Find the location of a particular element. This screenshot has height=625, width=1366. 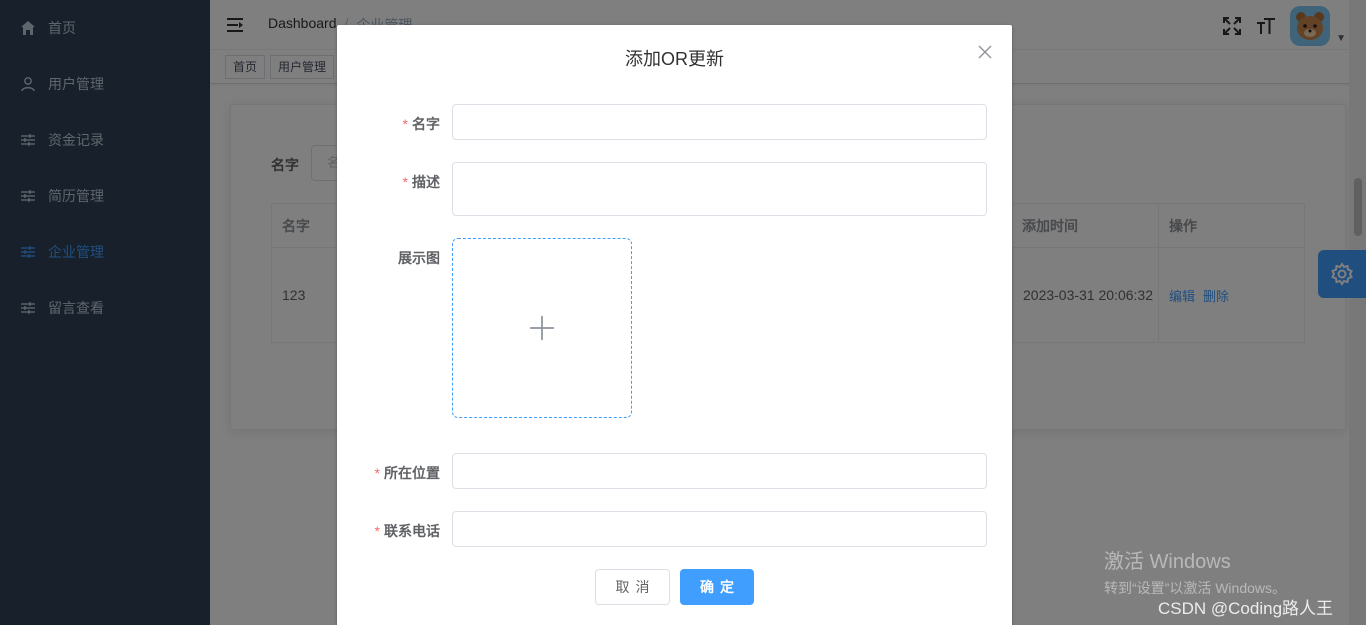

field-label-desc: * 描述 is located at coordinates (421, 182).